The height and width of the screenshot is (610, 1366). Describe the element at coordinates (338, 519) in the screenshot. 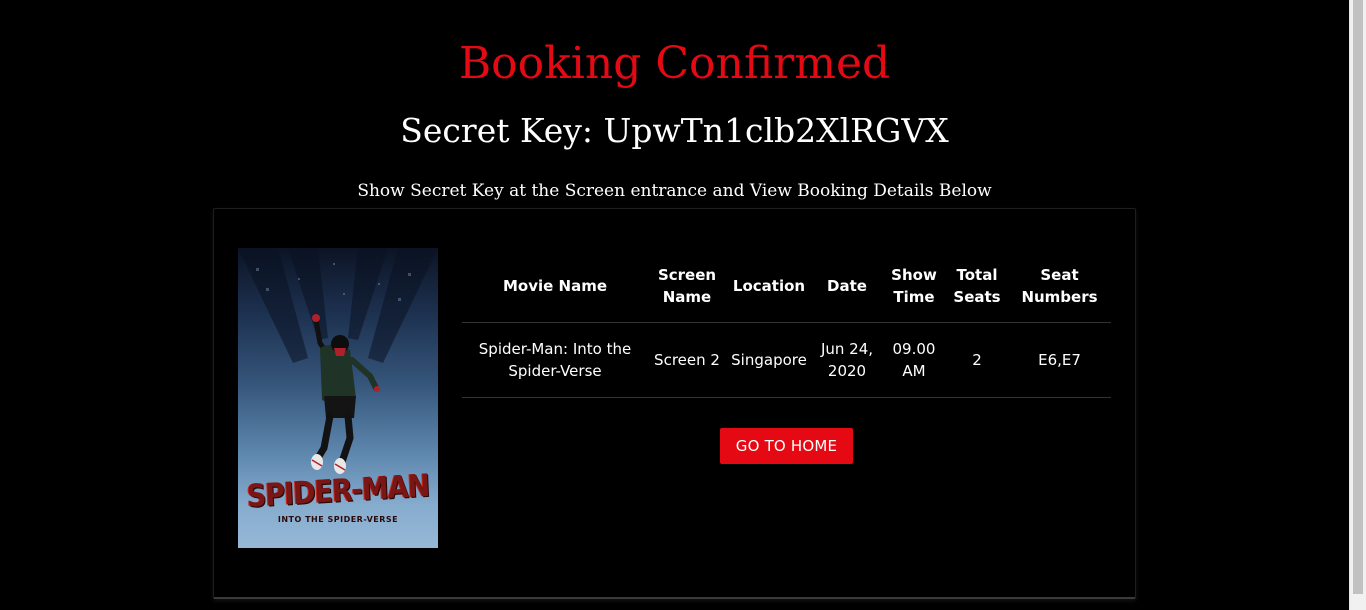

I see `poster-subtitle: INTO THE SPIDER-VERSE` at that location.